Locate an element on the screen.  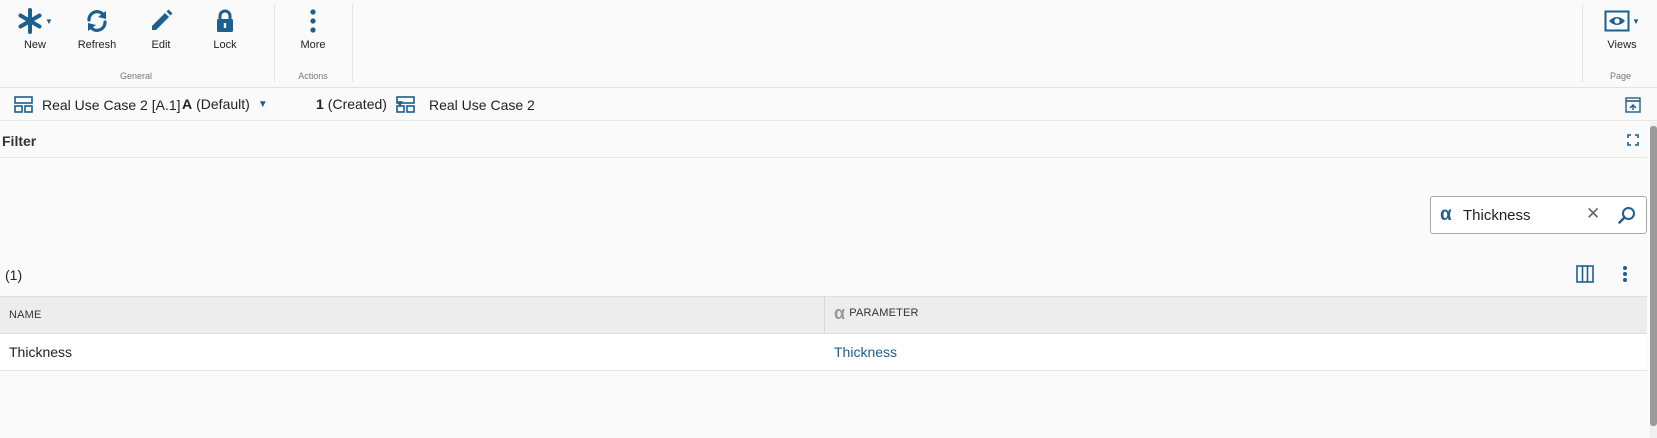
pencil-icon is located at coordinates (162, 19).